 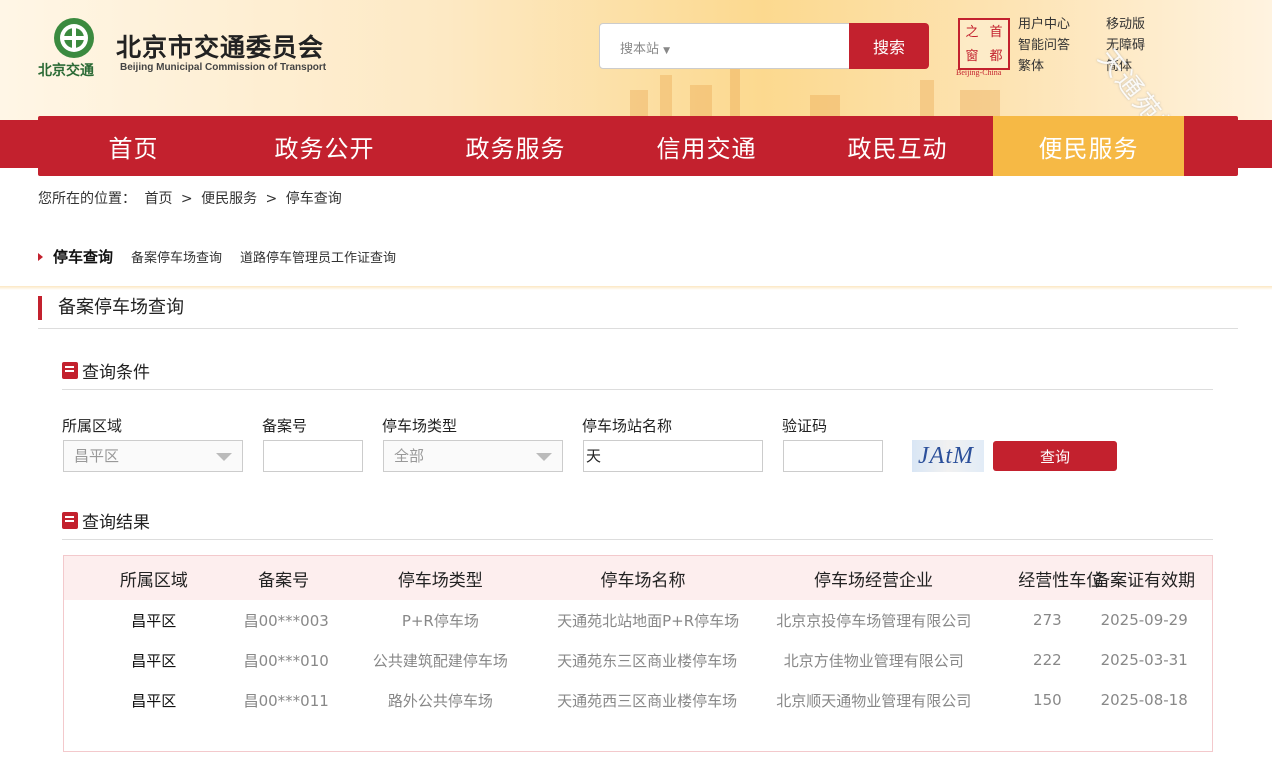 What do you see at coordinates (92, 426) in the screenshot?
I see `district-label: 所属区域` at bounding box center [92, 426].